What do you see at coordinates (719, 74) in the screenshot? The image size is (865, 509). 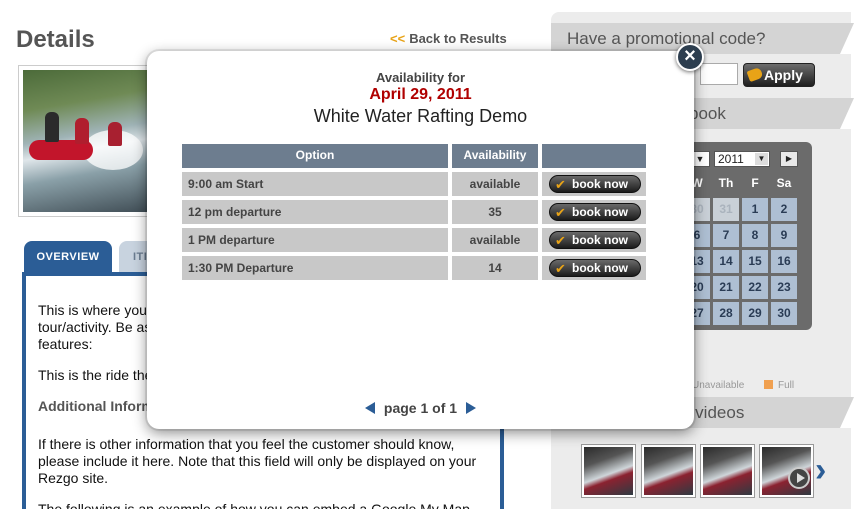 I see `promo-code-input` at bounding box center [719, 74].